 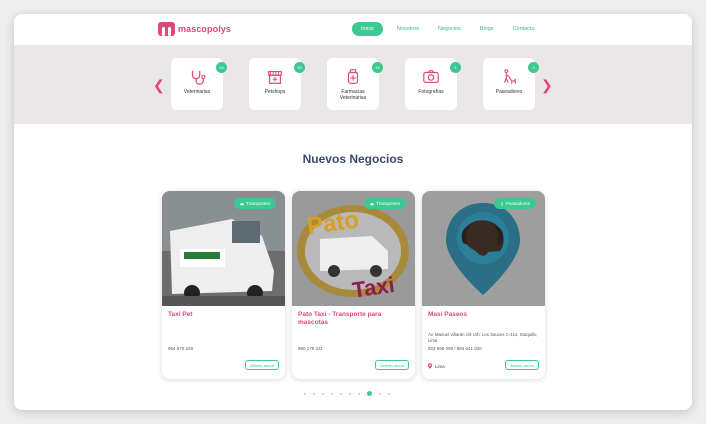 What do you see at coordinates (197, 92) in the screenshot?
I see `category-label: Veterinarias` at bounding box center [197, 92].